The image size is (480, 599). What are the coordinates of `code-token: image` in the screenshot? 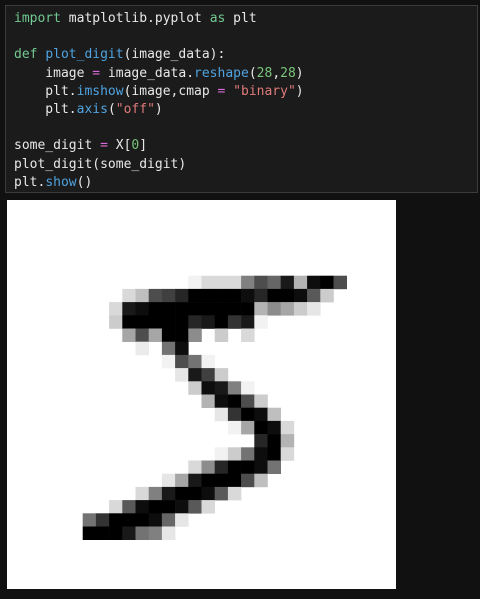 It's located at (53, 73).